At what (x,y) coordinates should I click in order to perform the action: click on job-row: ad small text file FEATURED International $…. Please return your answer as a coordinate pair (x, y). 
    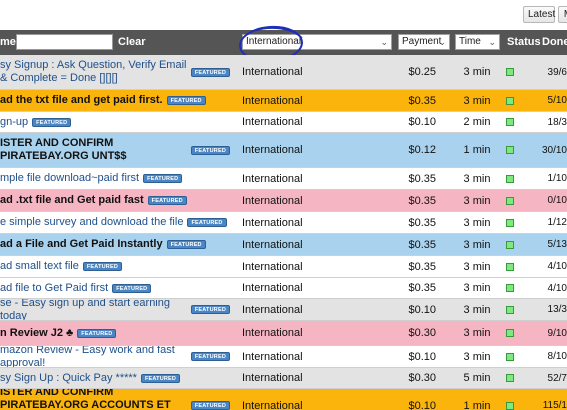
    Looking at the image, I should click on (283, 267).